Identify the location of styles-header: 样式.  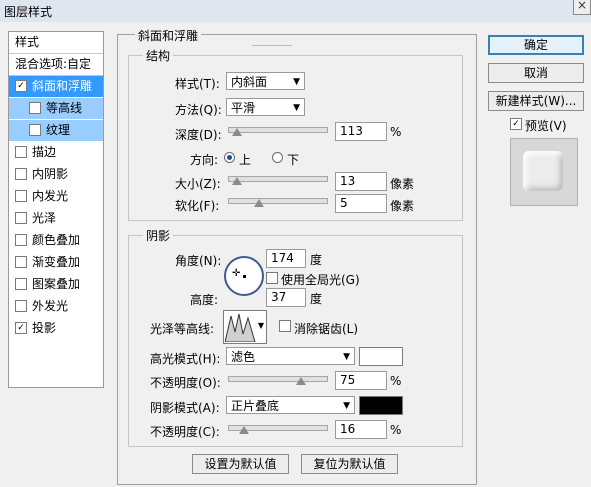
(56, 43).